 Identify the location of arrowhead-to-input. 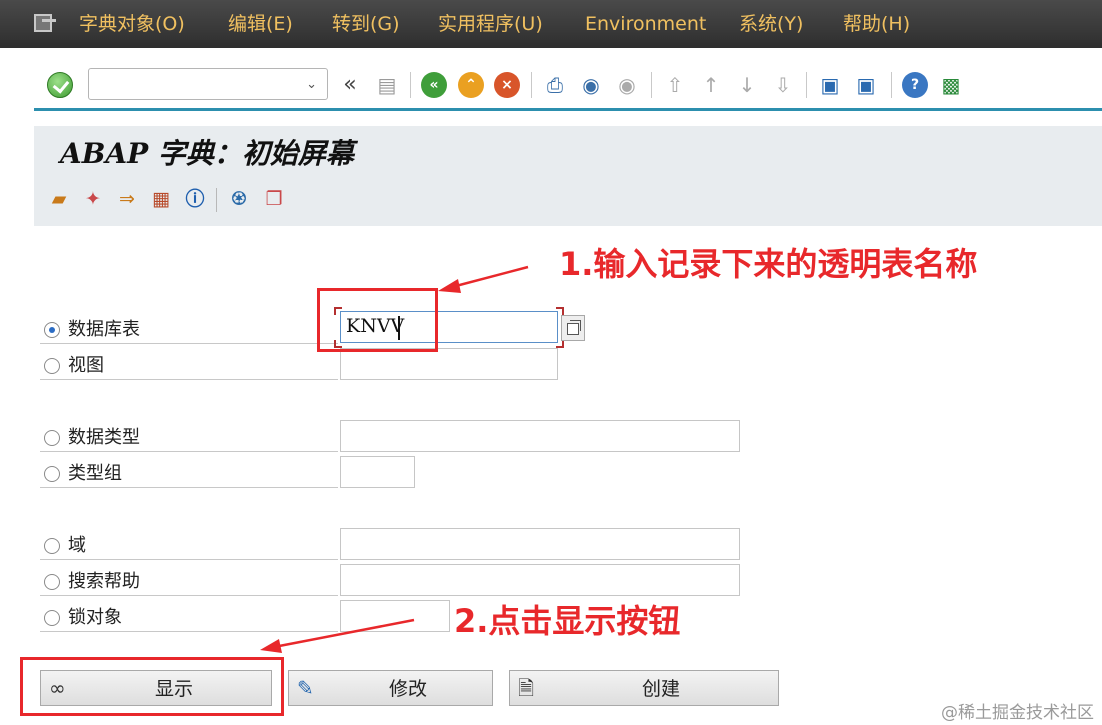
(449, 286).